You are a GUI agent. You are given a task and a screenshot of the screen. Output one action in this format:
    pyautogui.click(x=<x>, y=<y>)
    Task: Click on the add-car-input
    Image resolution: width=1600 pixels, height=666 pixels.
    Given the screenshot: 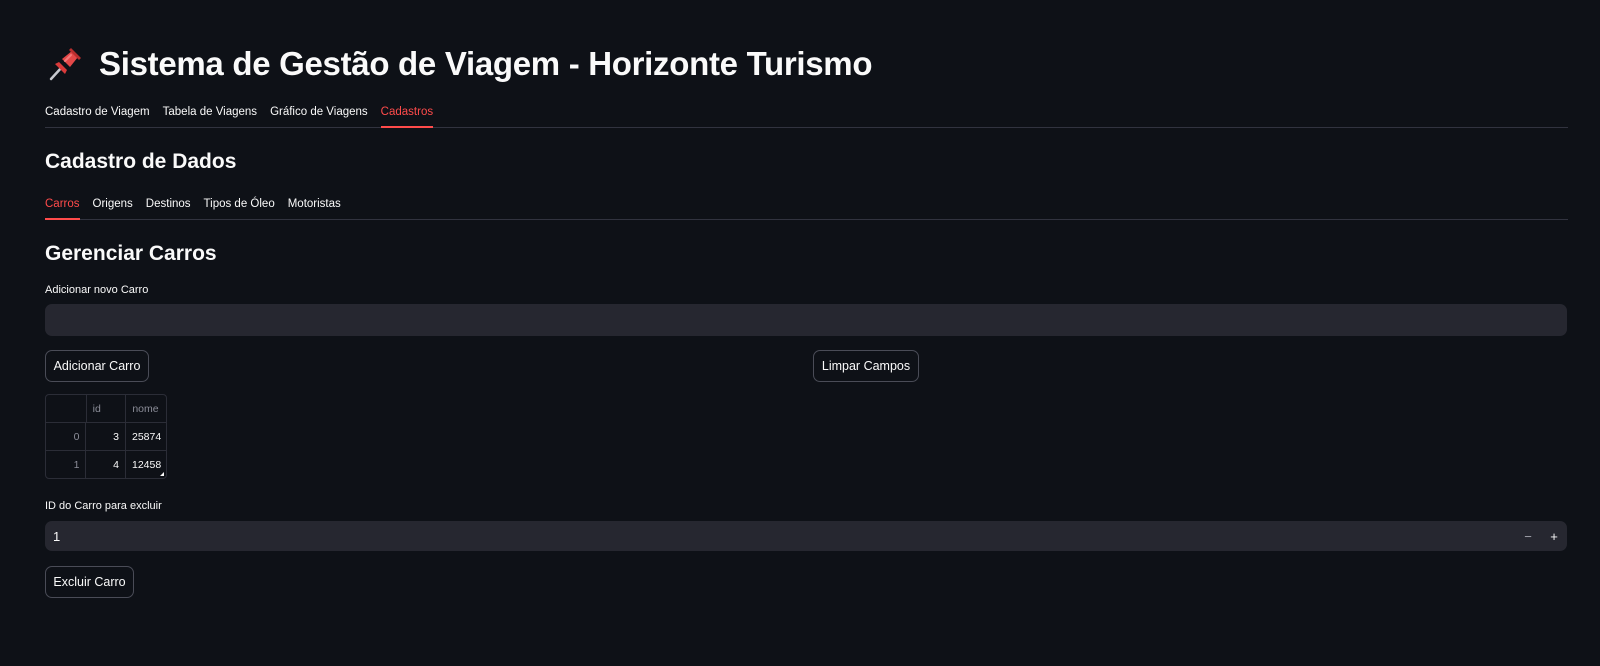 What is the action you would take?
    pyautogui.click(x=806, y=320)
    